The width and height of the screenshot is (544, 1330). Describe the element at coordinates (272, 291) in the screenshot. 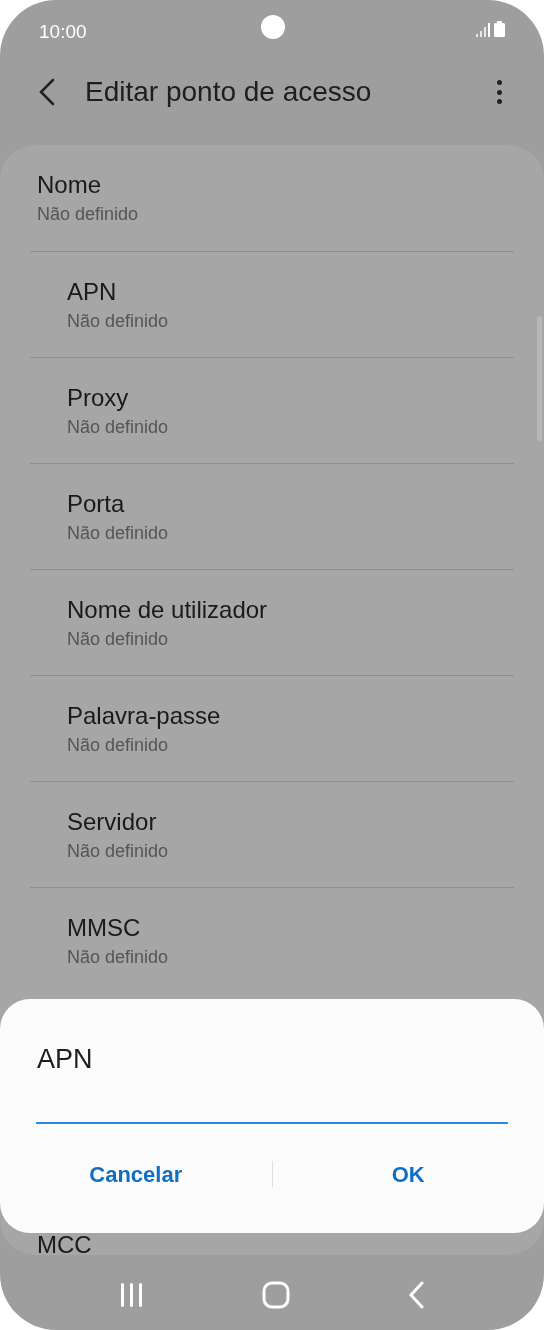

I see `setting-label: APN` at that location.